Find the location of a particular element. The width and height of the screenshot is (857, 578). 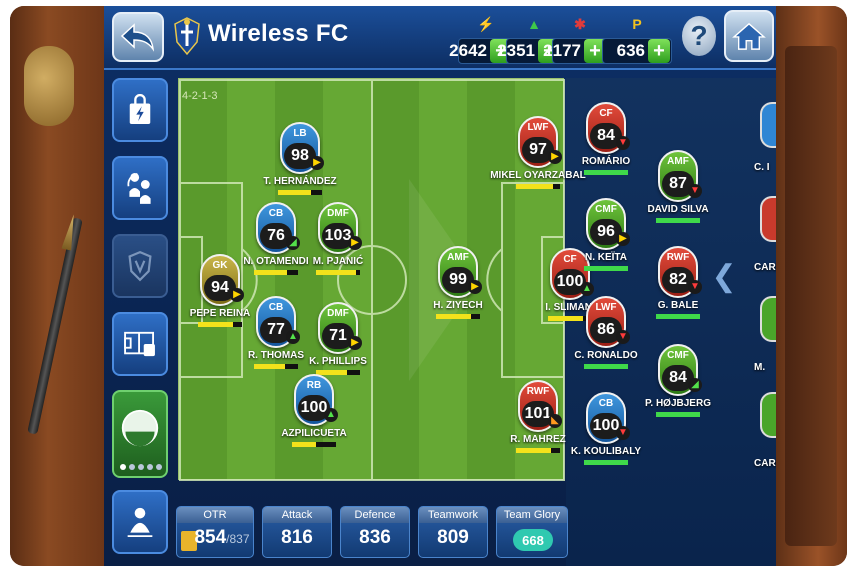

stat-value: 809 is located at coordinates (453, 537).